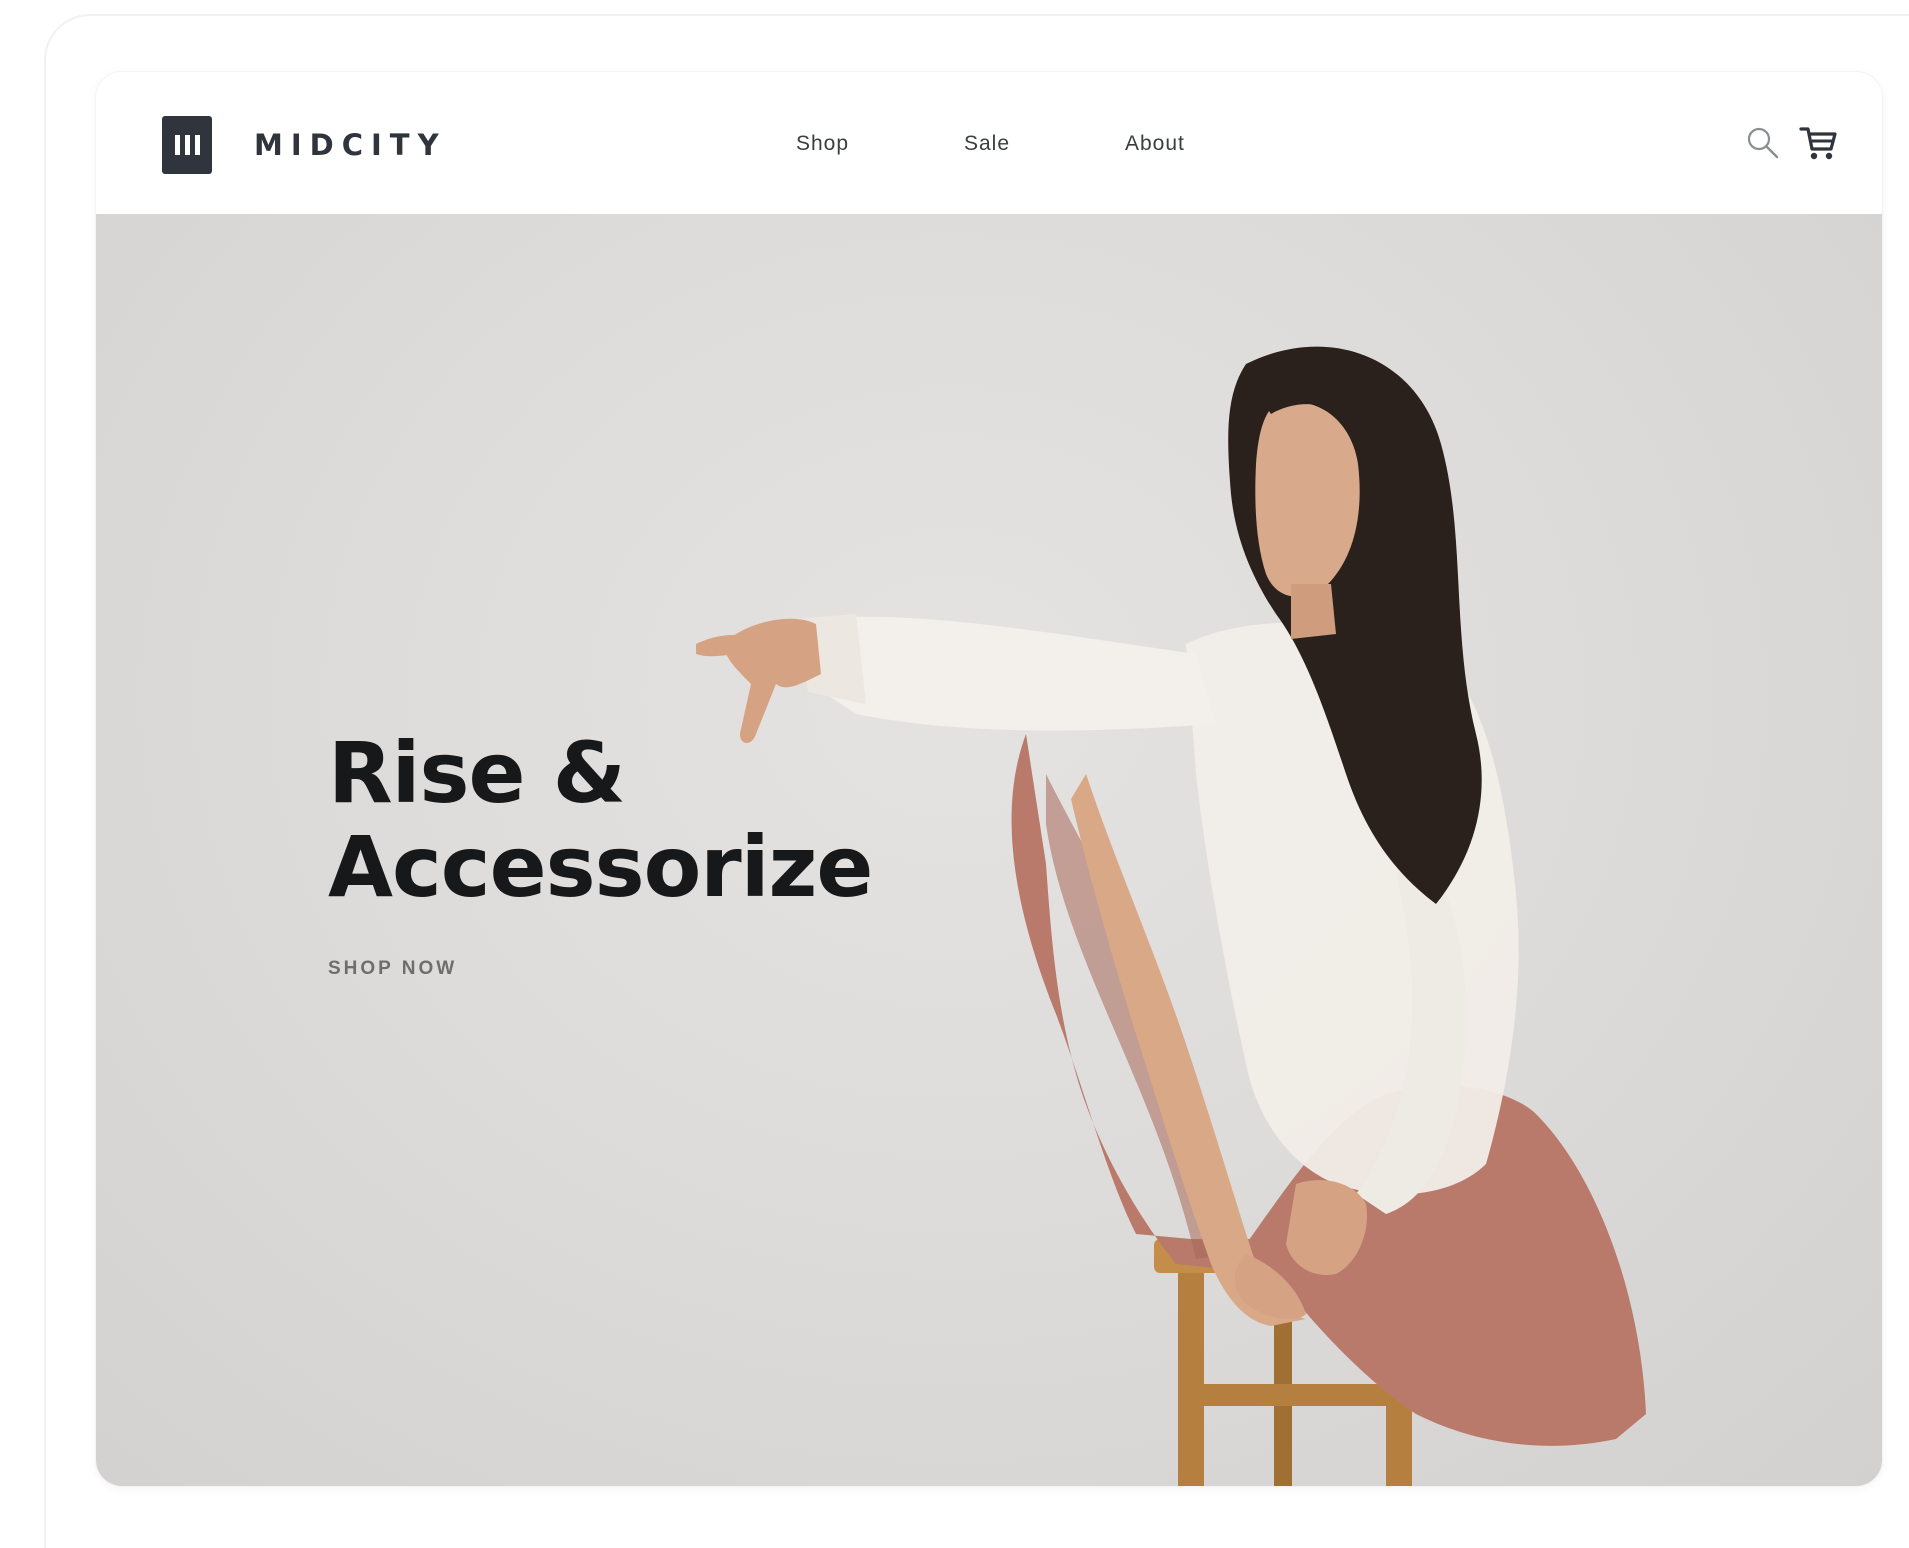  I want to click on nav-link-shop: Shop, so click(822, 144).